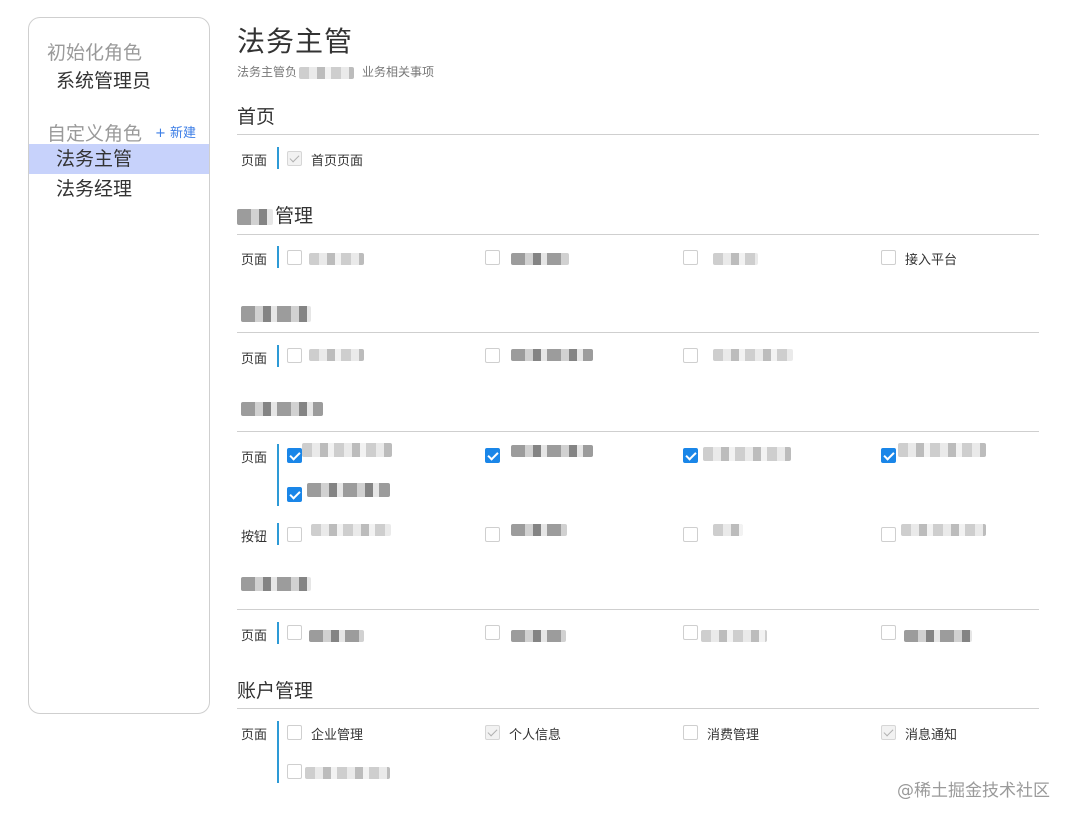  What do you see at coordinates (275, 691) in the screenshot?
I see `section-title-account: 账户管理` at bounding box center [275, 691].